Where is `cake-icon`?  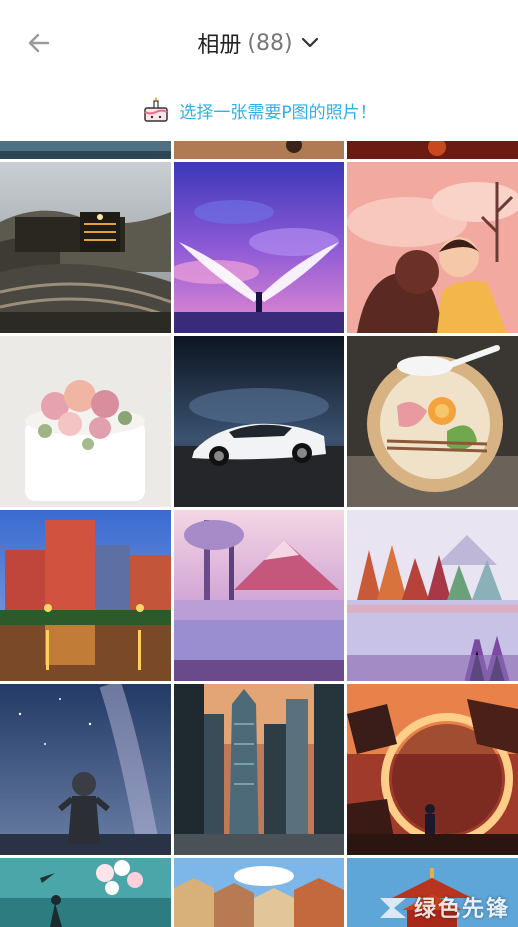
cake-icon is located at coordinates (156, 109).